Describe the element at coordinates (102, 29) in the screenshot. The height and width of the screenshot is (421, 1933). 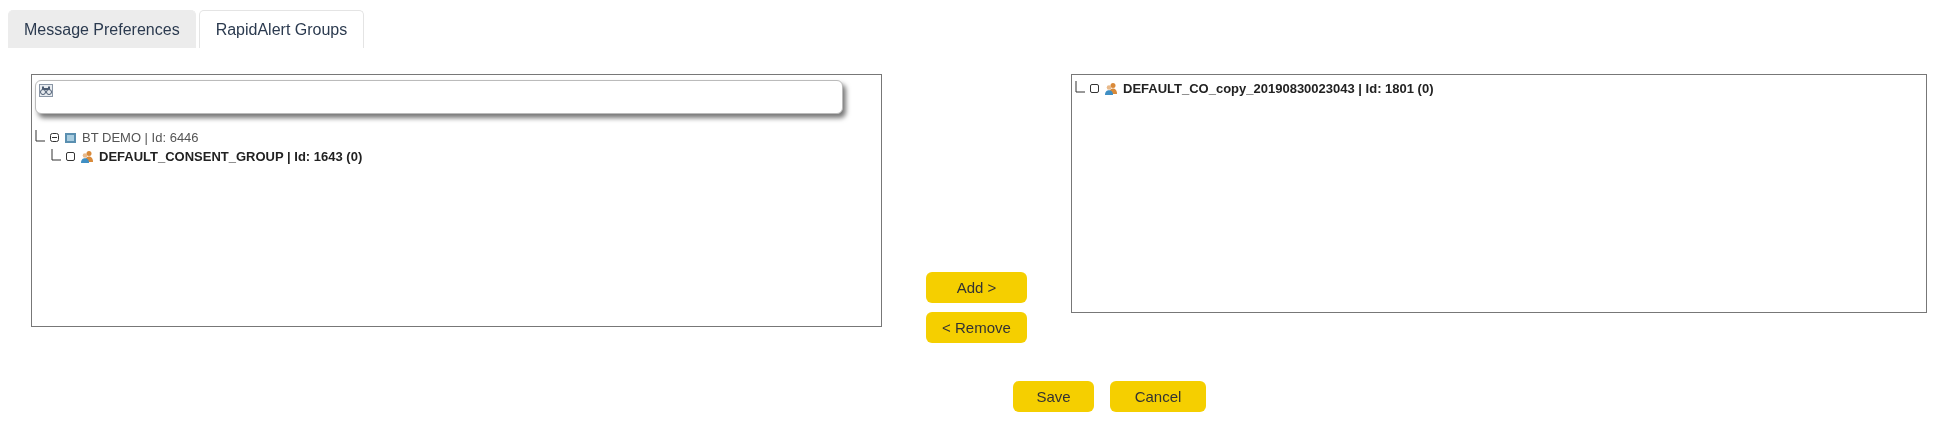
I see `tab: Message Preferences` at that location.